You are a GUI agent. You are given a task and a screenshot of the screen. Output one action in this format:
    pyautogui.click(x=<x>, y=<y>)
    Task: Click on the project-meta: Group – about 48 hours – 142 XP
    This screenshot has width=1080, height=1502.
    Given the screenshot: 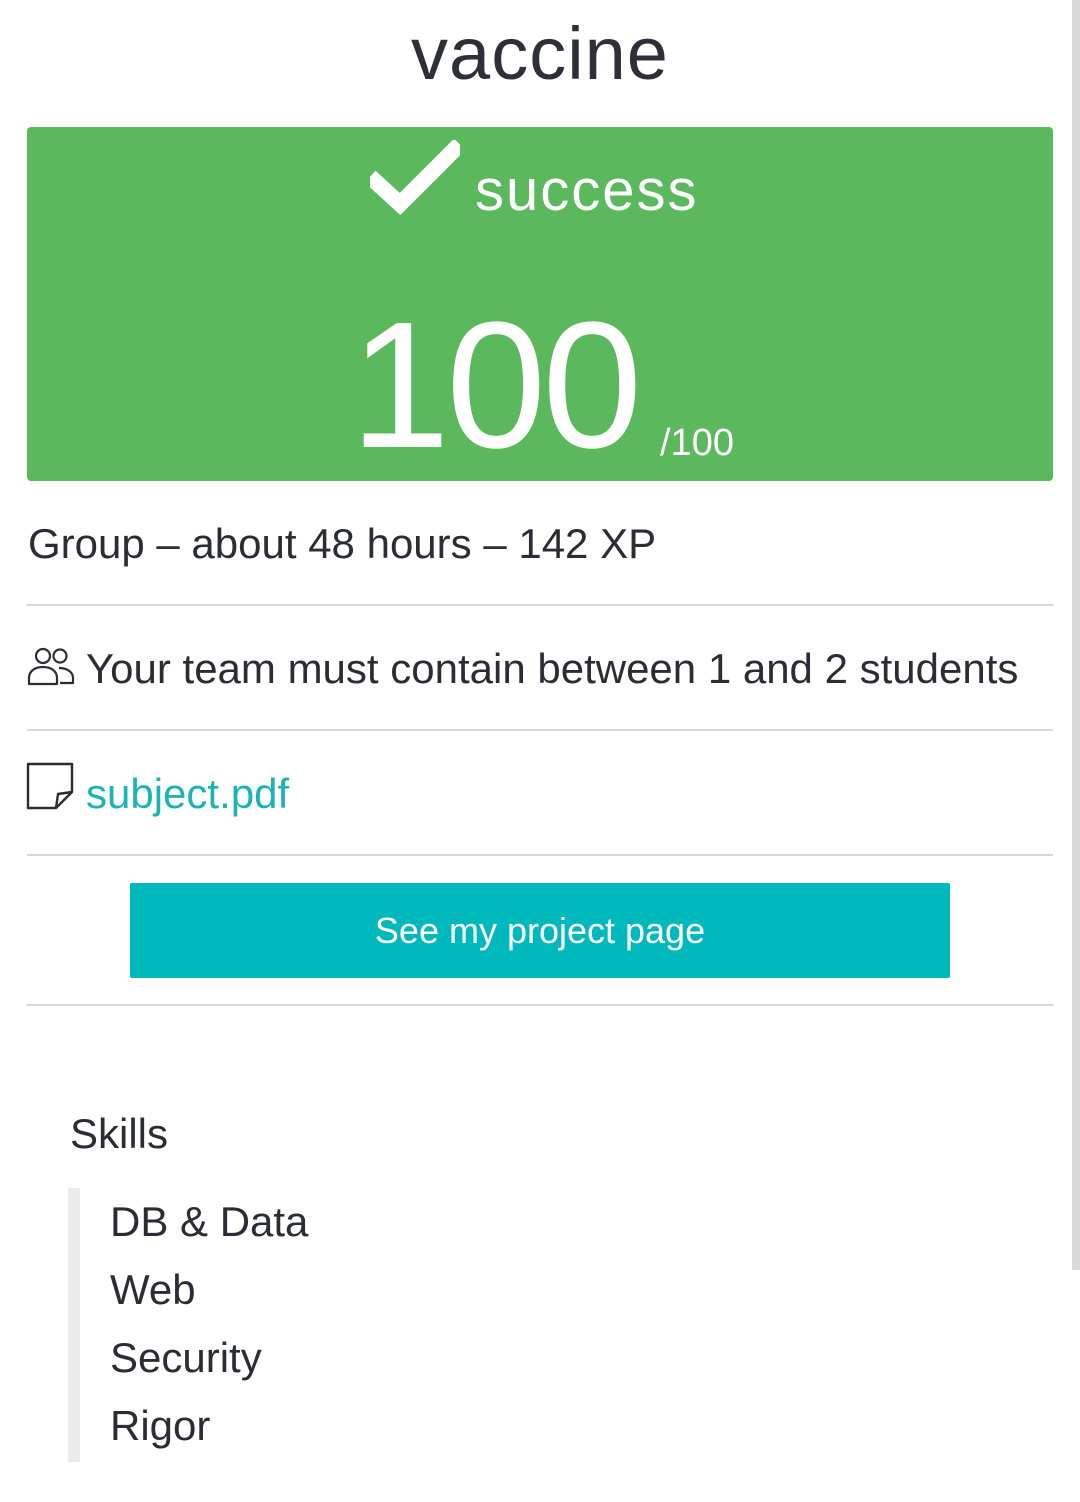 What is the action you would take?
    pyautogui.click(x=342, y=543)
    